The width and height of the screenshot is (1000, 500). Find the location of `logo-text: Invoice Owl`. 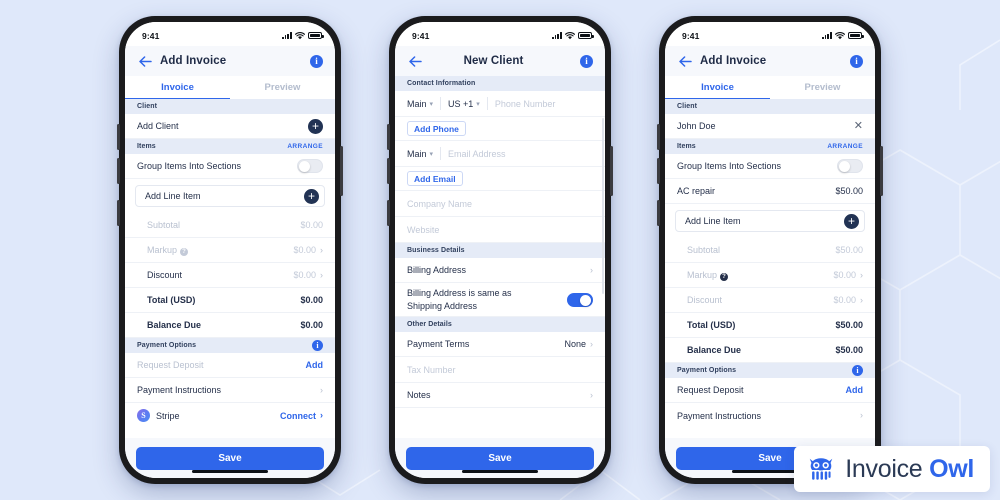

logo-text: Invoice Owl is located at coordinates (909, 469).